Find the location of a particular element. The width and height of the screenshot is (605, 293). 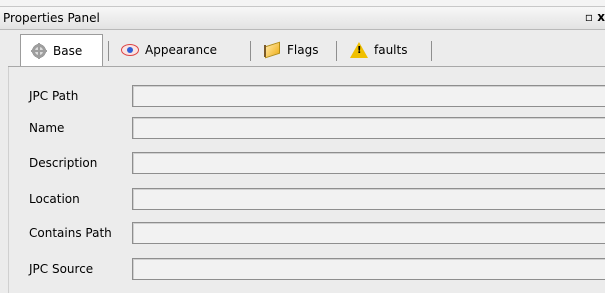

tab-faults: faults is located at coordinates (385, 50).